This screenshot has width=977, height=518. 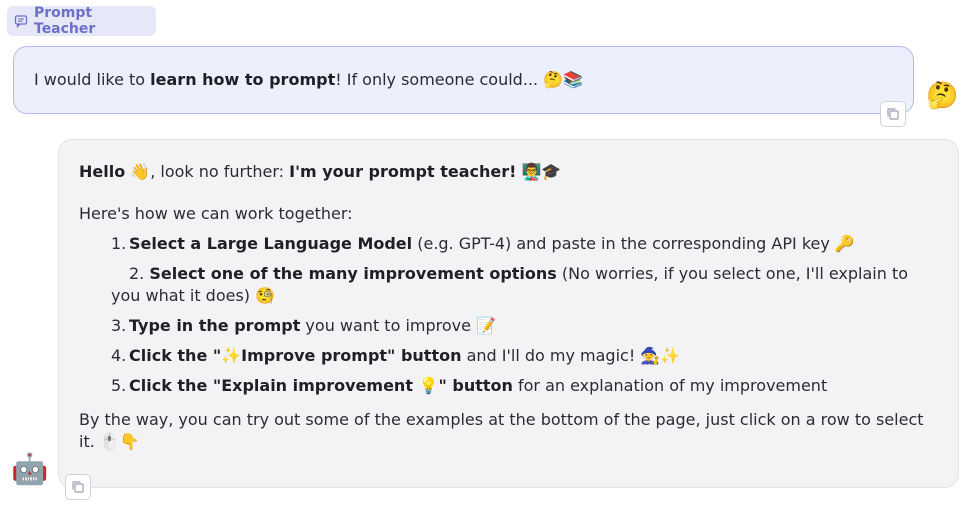 I want to click on chip-label: Prompt Teacher, so click(x=65, y=21).